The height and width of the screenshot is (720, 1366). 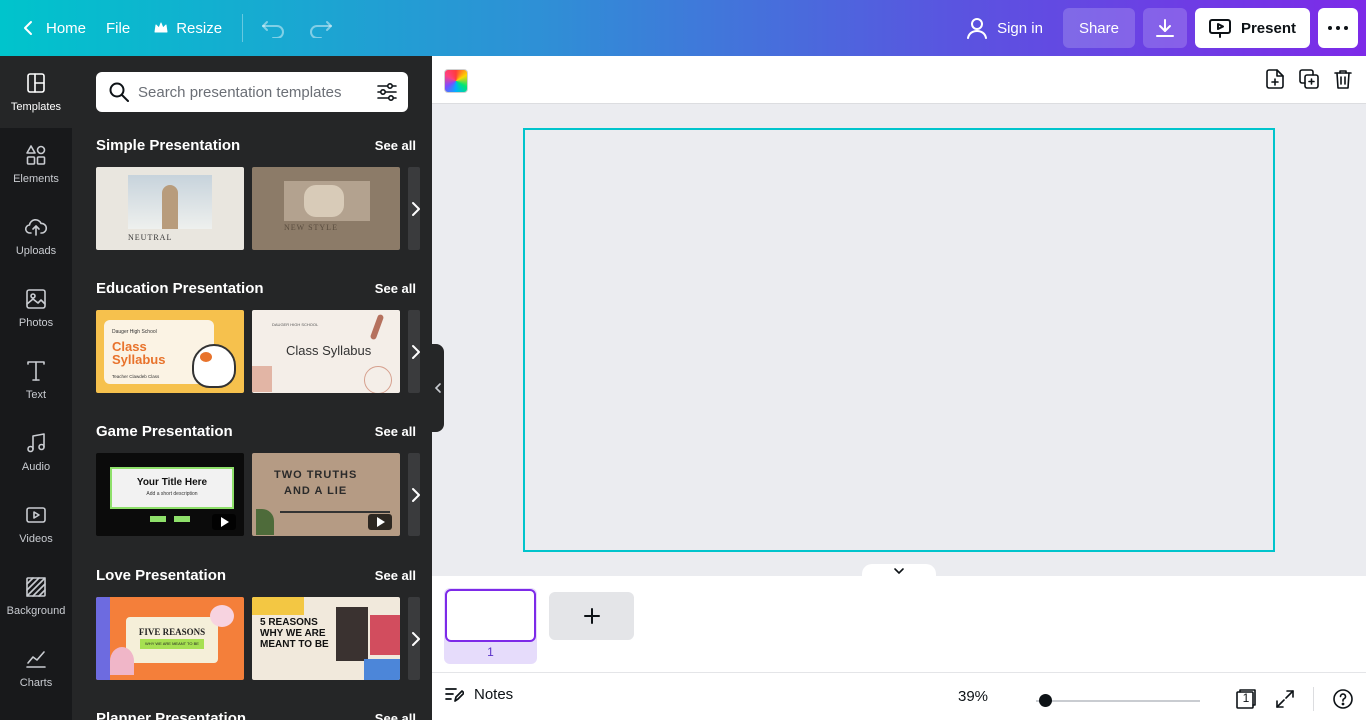 I want to click on add-page-icon, so click(x=1275, y=79).